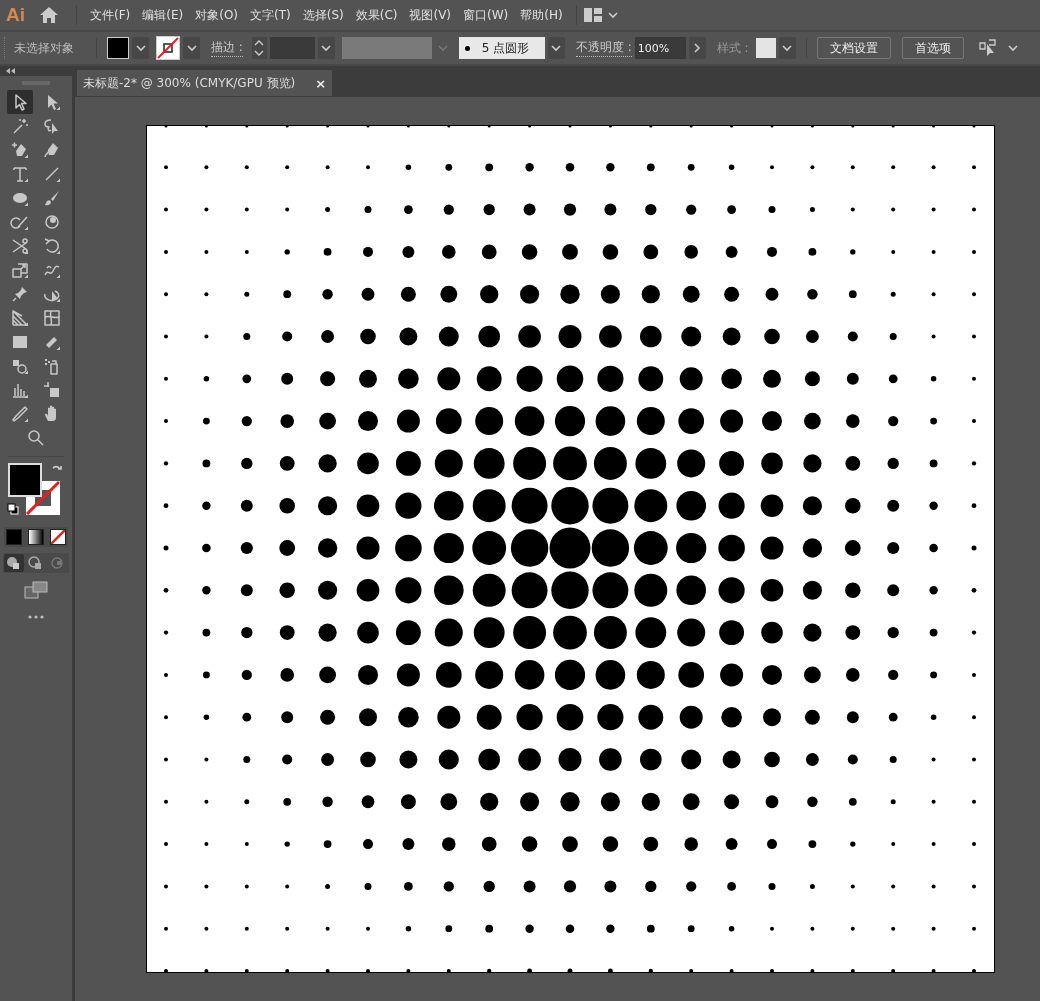 The image size is (1040, 1001). What do you see at coordinates (52, 390) in the screenshot?
I see `artboard-icon` at bounding box center [52, 390].